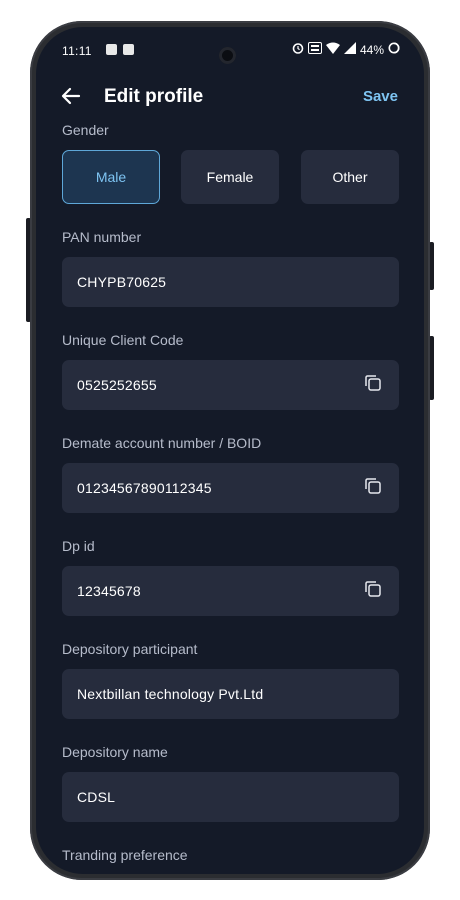 The width and height of the screenshot is (460, 900). Describe the element at coordinates (144, 488) in the screenshot. I see `boid-value: 01234567890112345` at that location.